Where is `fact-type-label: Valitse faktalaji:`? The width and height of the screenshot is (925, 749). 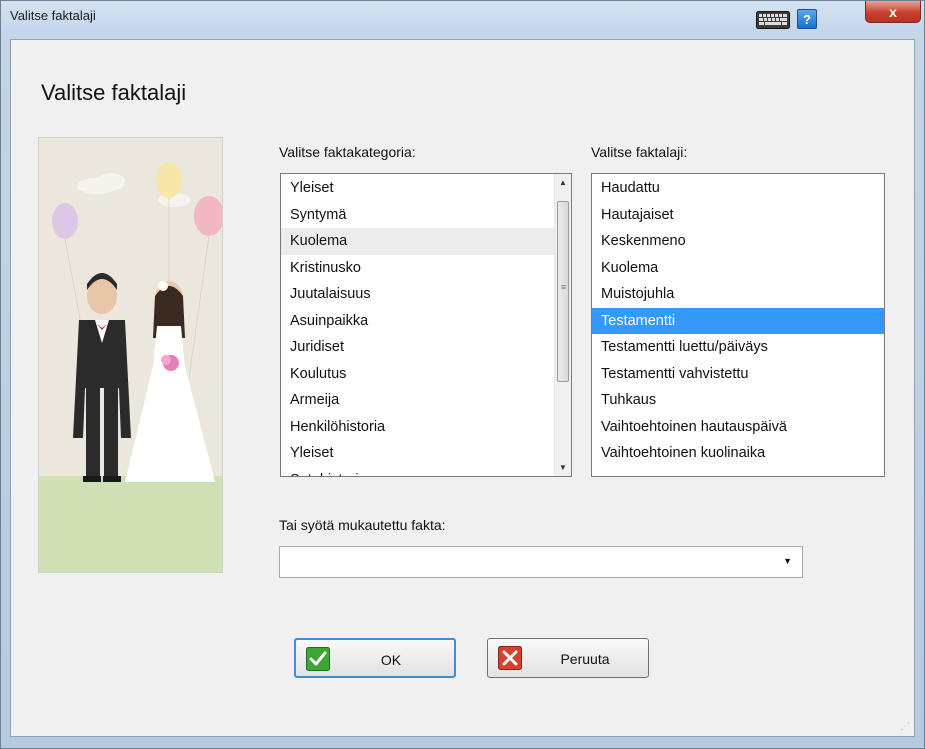 fact-type-label: Valitse faktalaji: is located at coordinates (639, 152).